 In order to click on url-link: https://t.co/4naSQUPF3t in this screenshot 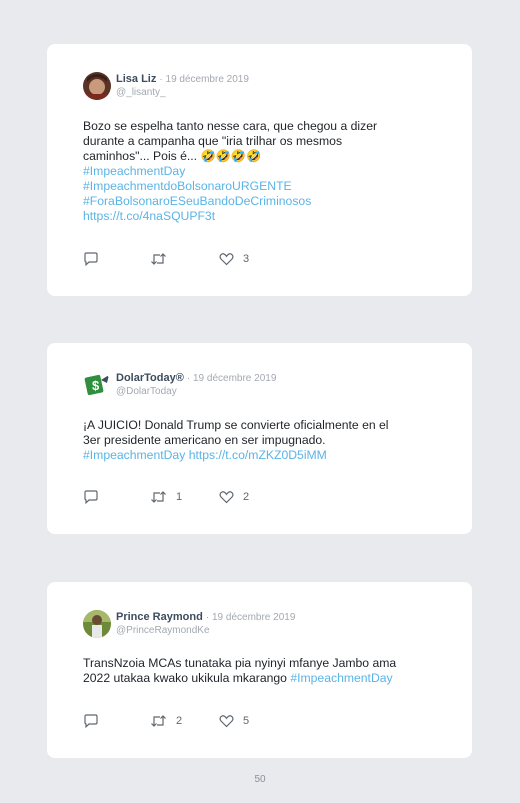, I will do `click(258, 216)`.